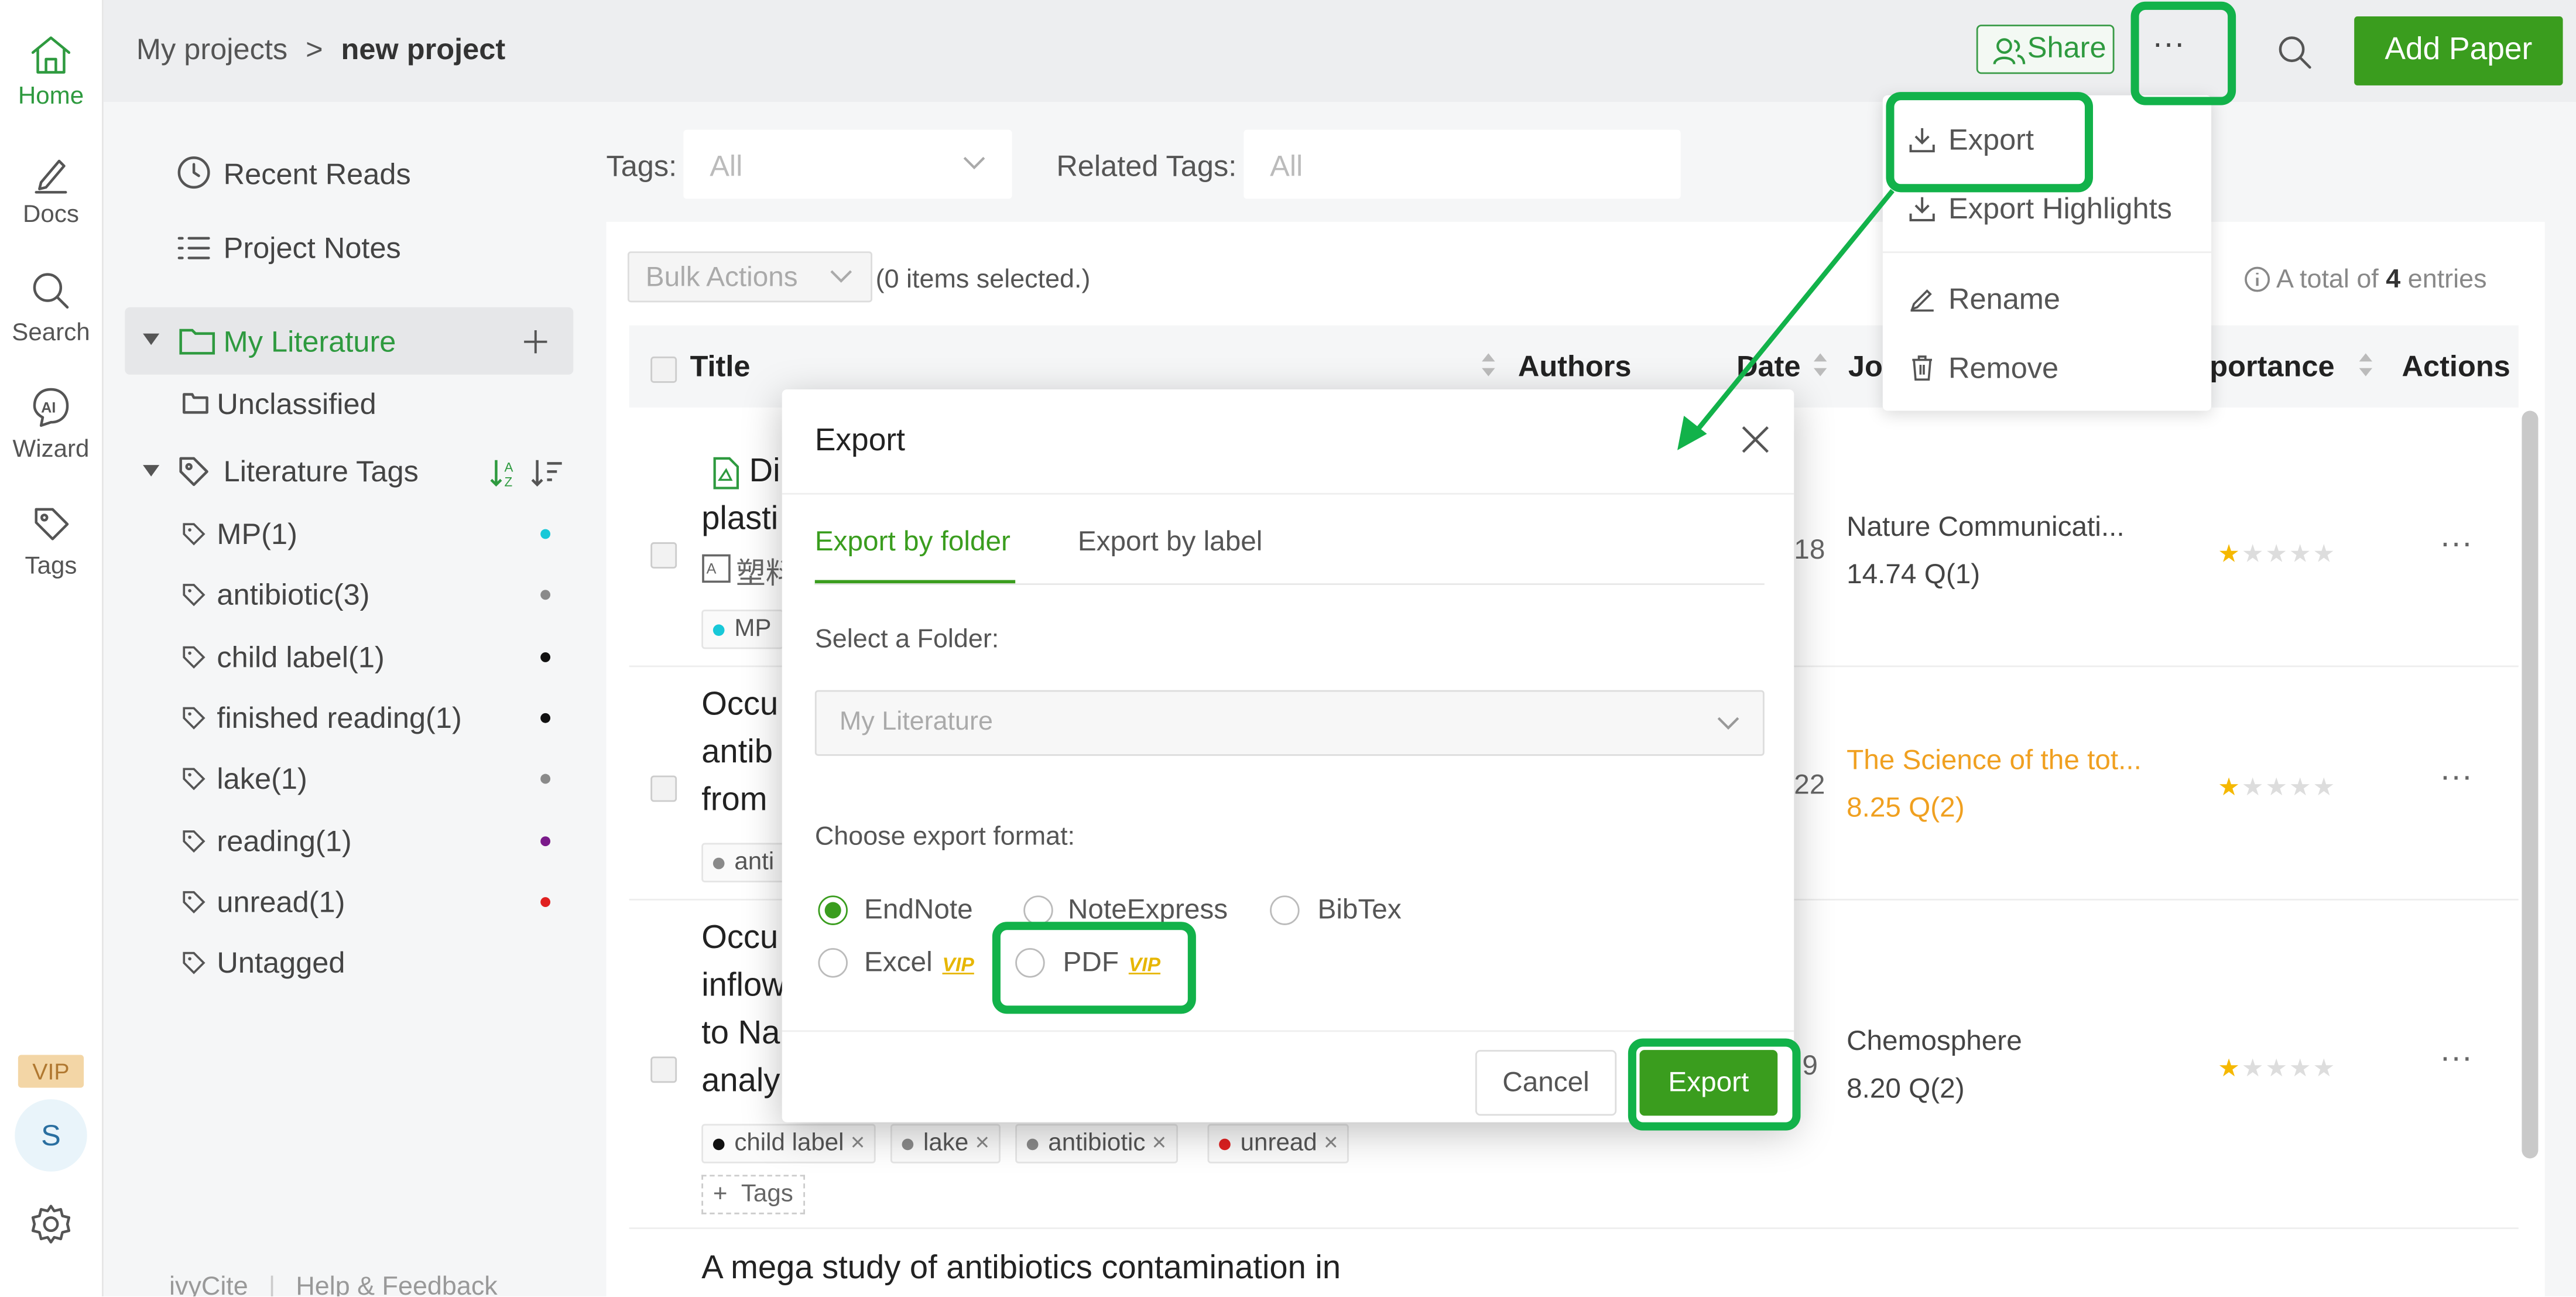 The width and height of the screenshot is (2576, 1297). I want to click on tag-chip: lake ×, so click(945, 1143).